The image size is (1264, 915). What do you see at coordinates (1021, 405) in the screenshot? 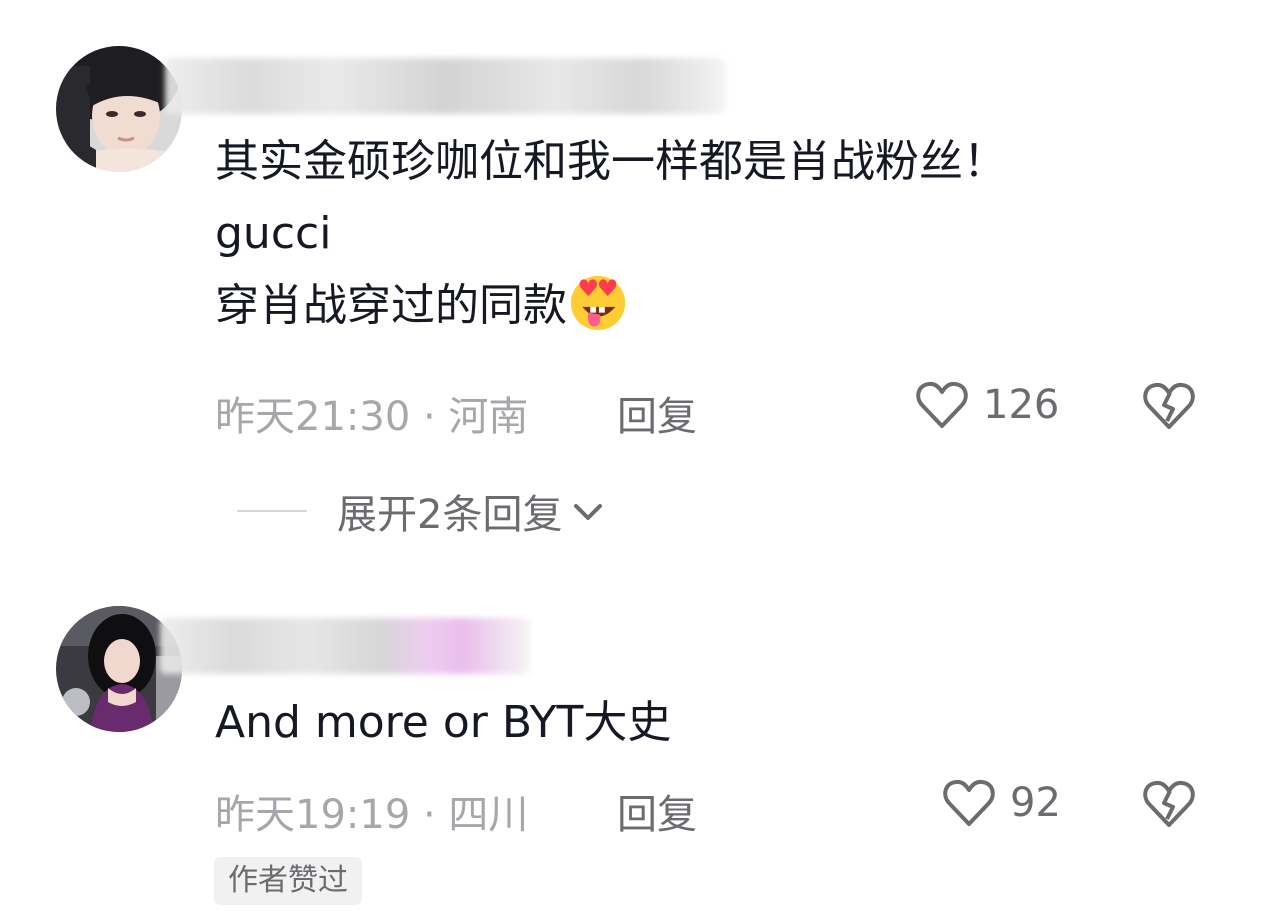
I see `like-count: 126` at bounding box center [1021, 405].